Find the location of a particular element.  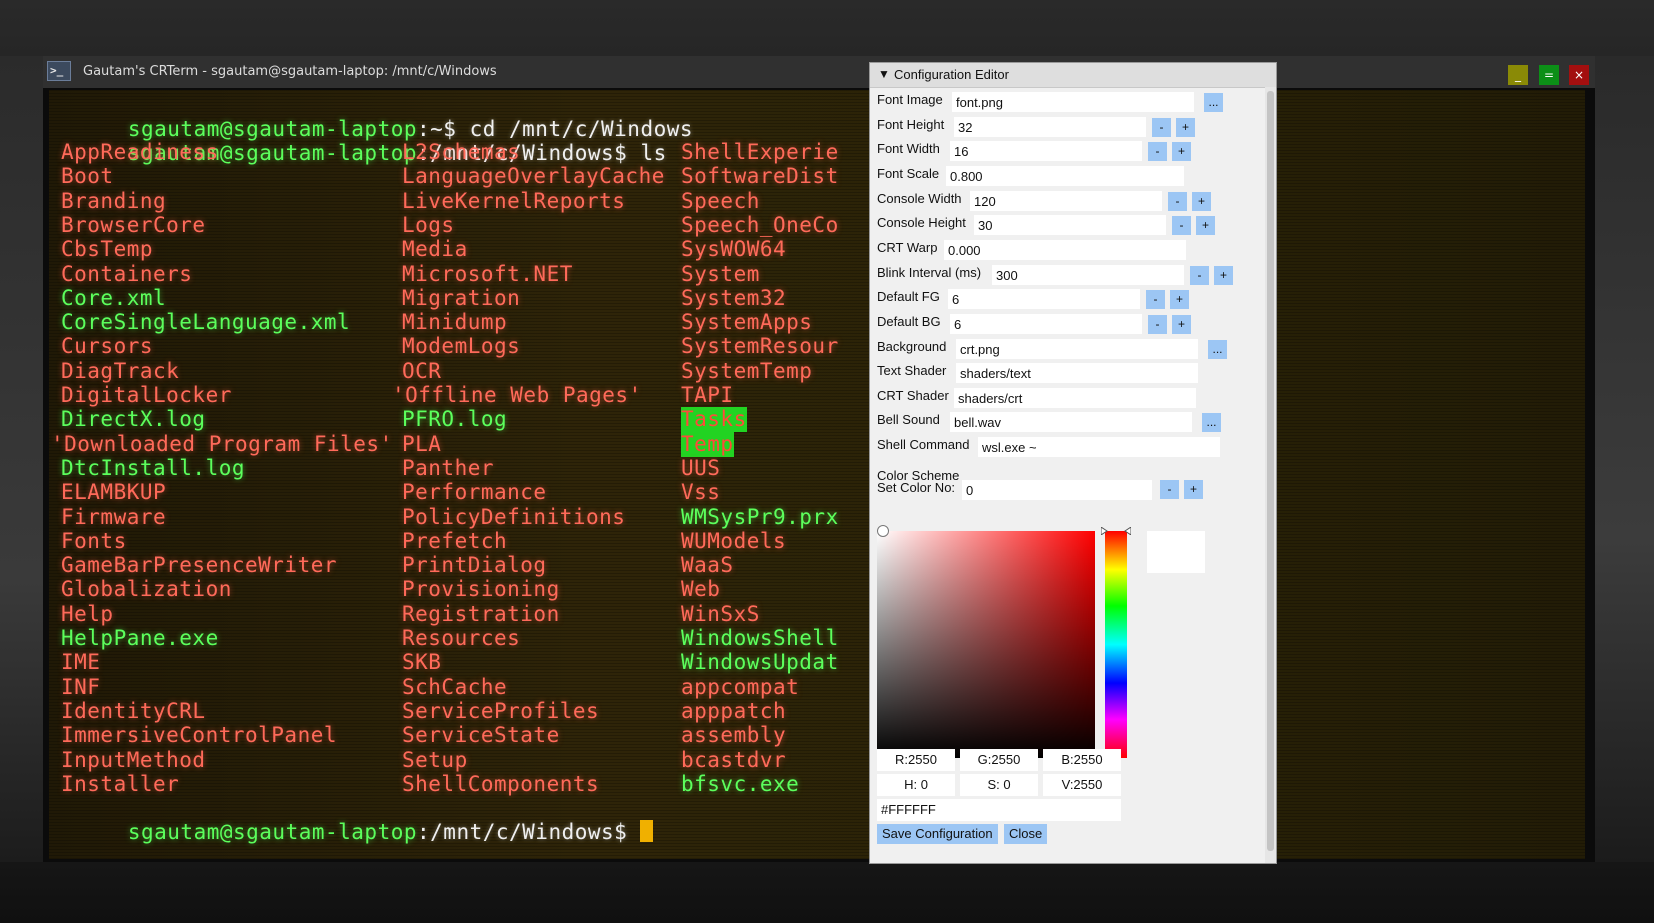

set-color-increment-button: + is located at coordinates (1193, 489).